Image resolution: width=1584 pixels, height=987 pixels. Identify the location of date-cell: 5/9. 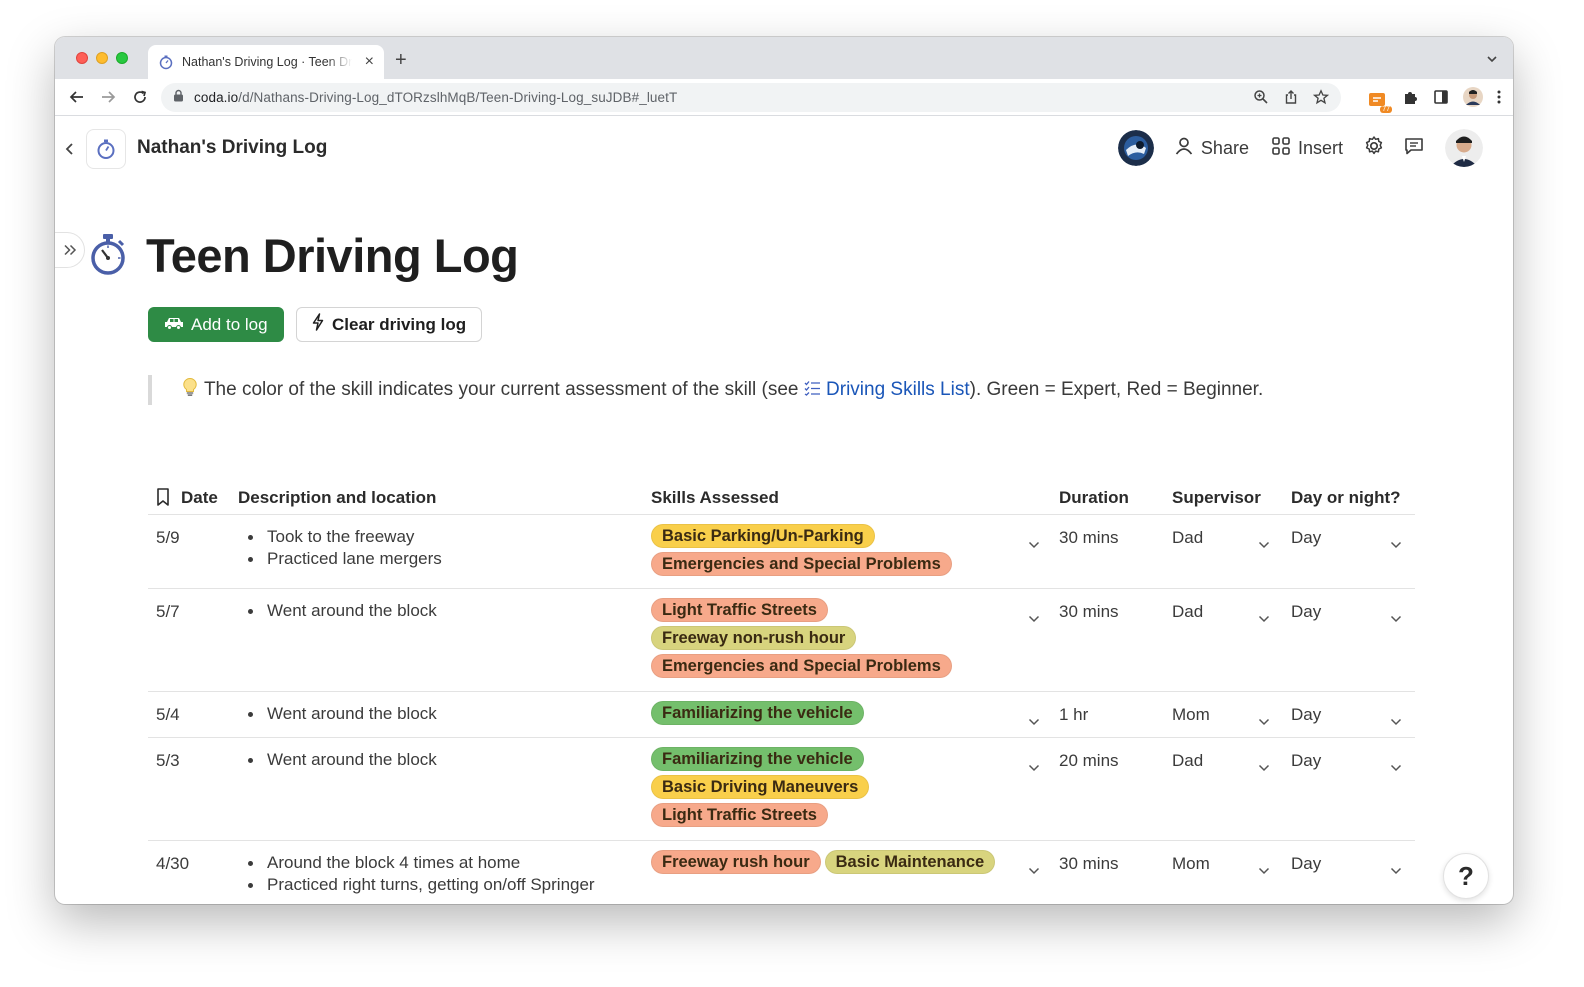
(168, 538).